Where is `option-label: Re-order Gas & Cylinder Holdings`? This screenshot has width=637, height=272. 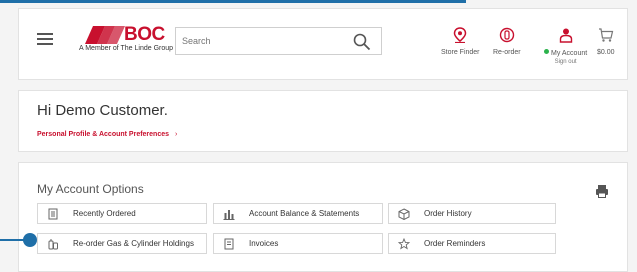 option-label: Re-order Gas & Cylinder Holdings is located at coordinates (133, 243).